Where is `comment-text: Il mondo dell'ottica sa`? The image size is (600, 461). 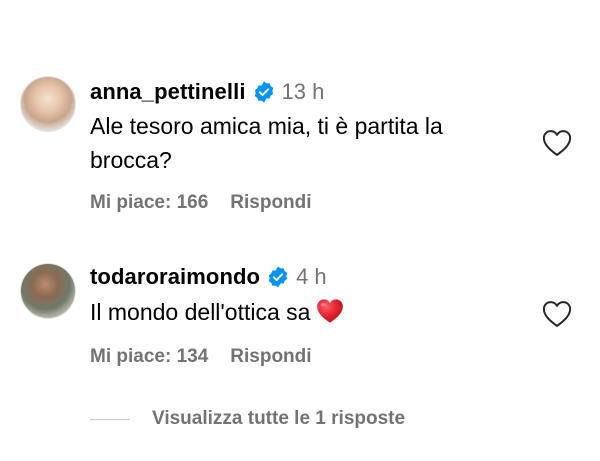
comment-text: Il mondo dell'ottica sa is located at coordinates (217, 314).